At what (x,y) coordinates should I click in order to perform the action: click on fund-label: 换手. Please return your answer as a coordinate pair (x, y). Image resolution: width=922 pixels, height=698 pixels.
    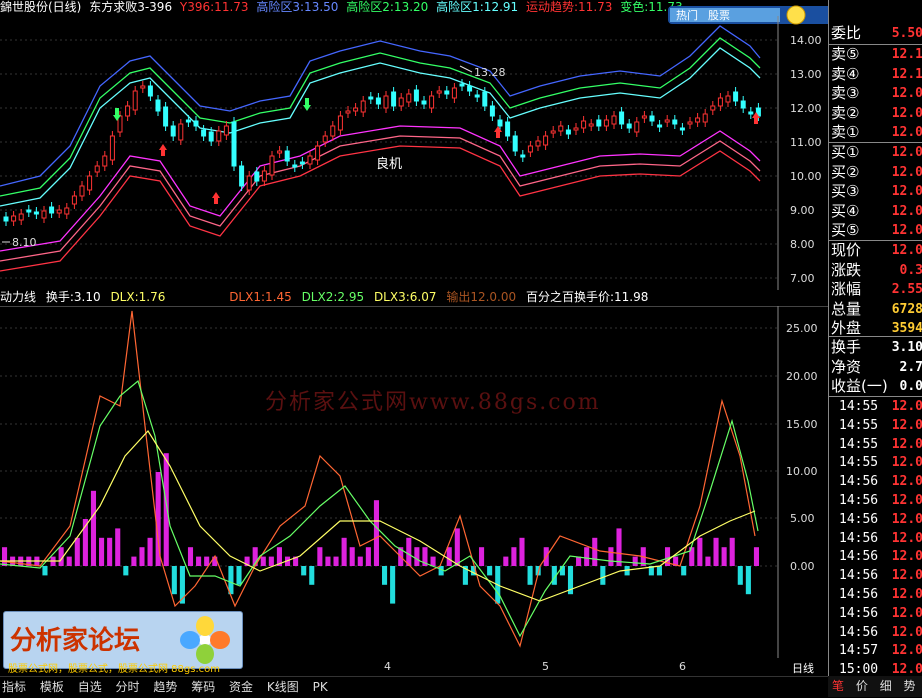
    Looking at the image, I should click on (846, 347).